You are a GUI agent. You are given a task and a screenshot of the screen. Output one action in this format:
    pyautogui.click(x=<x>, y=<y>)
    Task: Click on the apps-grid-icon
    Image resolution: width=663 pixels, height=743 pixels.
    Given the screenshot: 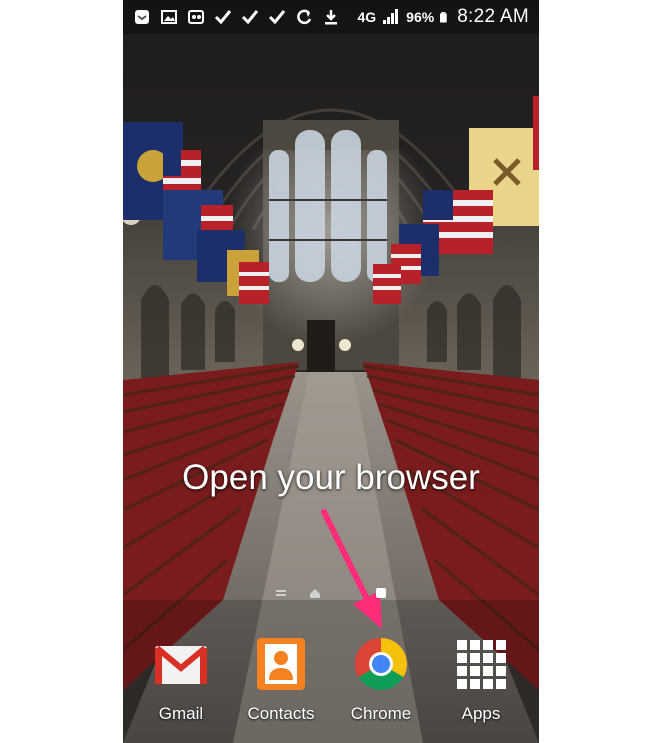 What is the action you would take?
    pyautogui.click(x=481, y=664)
    